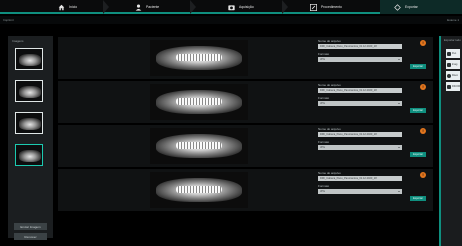 The height and width of the screenshot is (246, 462). What do you see at coordinates (449, 75) in the screenshot?
I see `disc-icon` at bounding box center [449, 75].